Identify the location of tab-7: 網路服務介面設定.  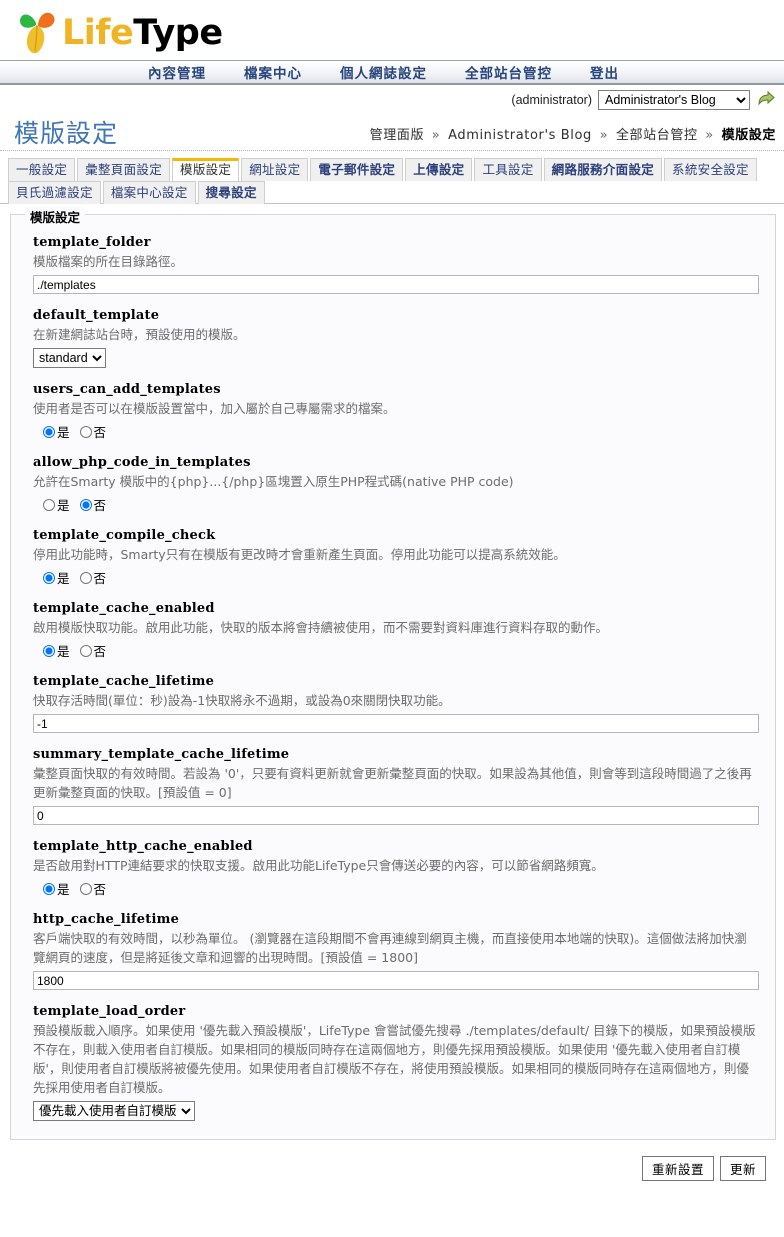
(603, 169).